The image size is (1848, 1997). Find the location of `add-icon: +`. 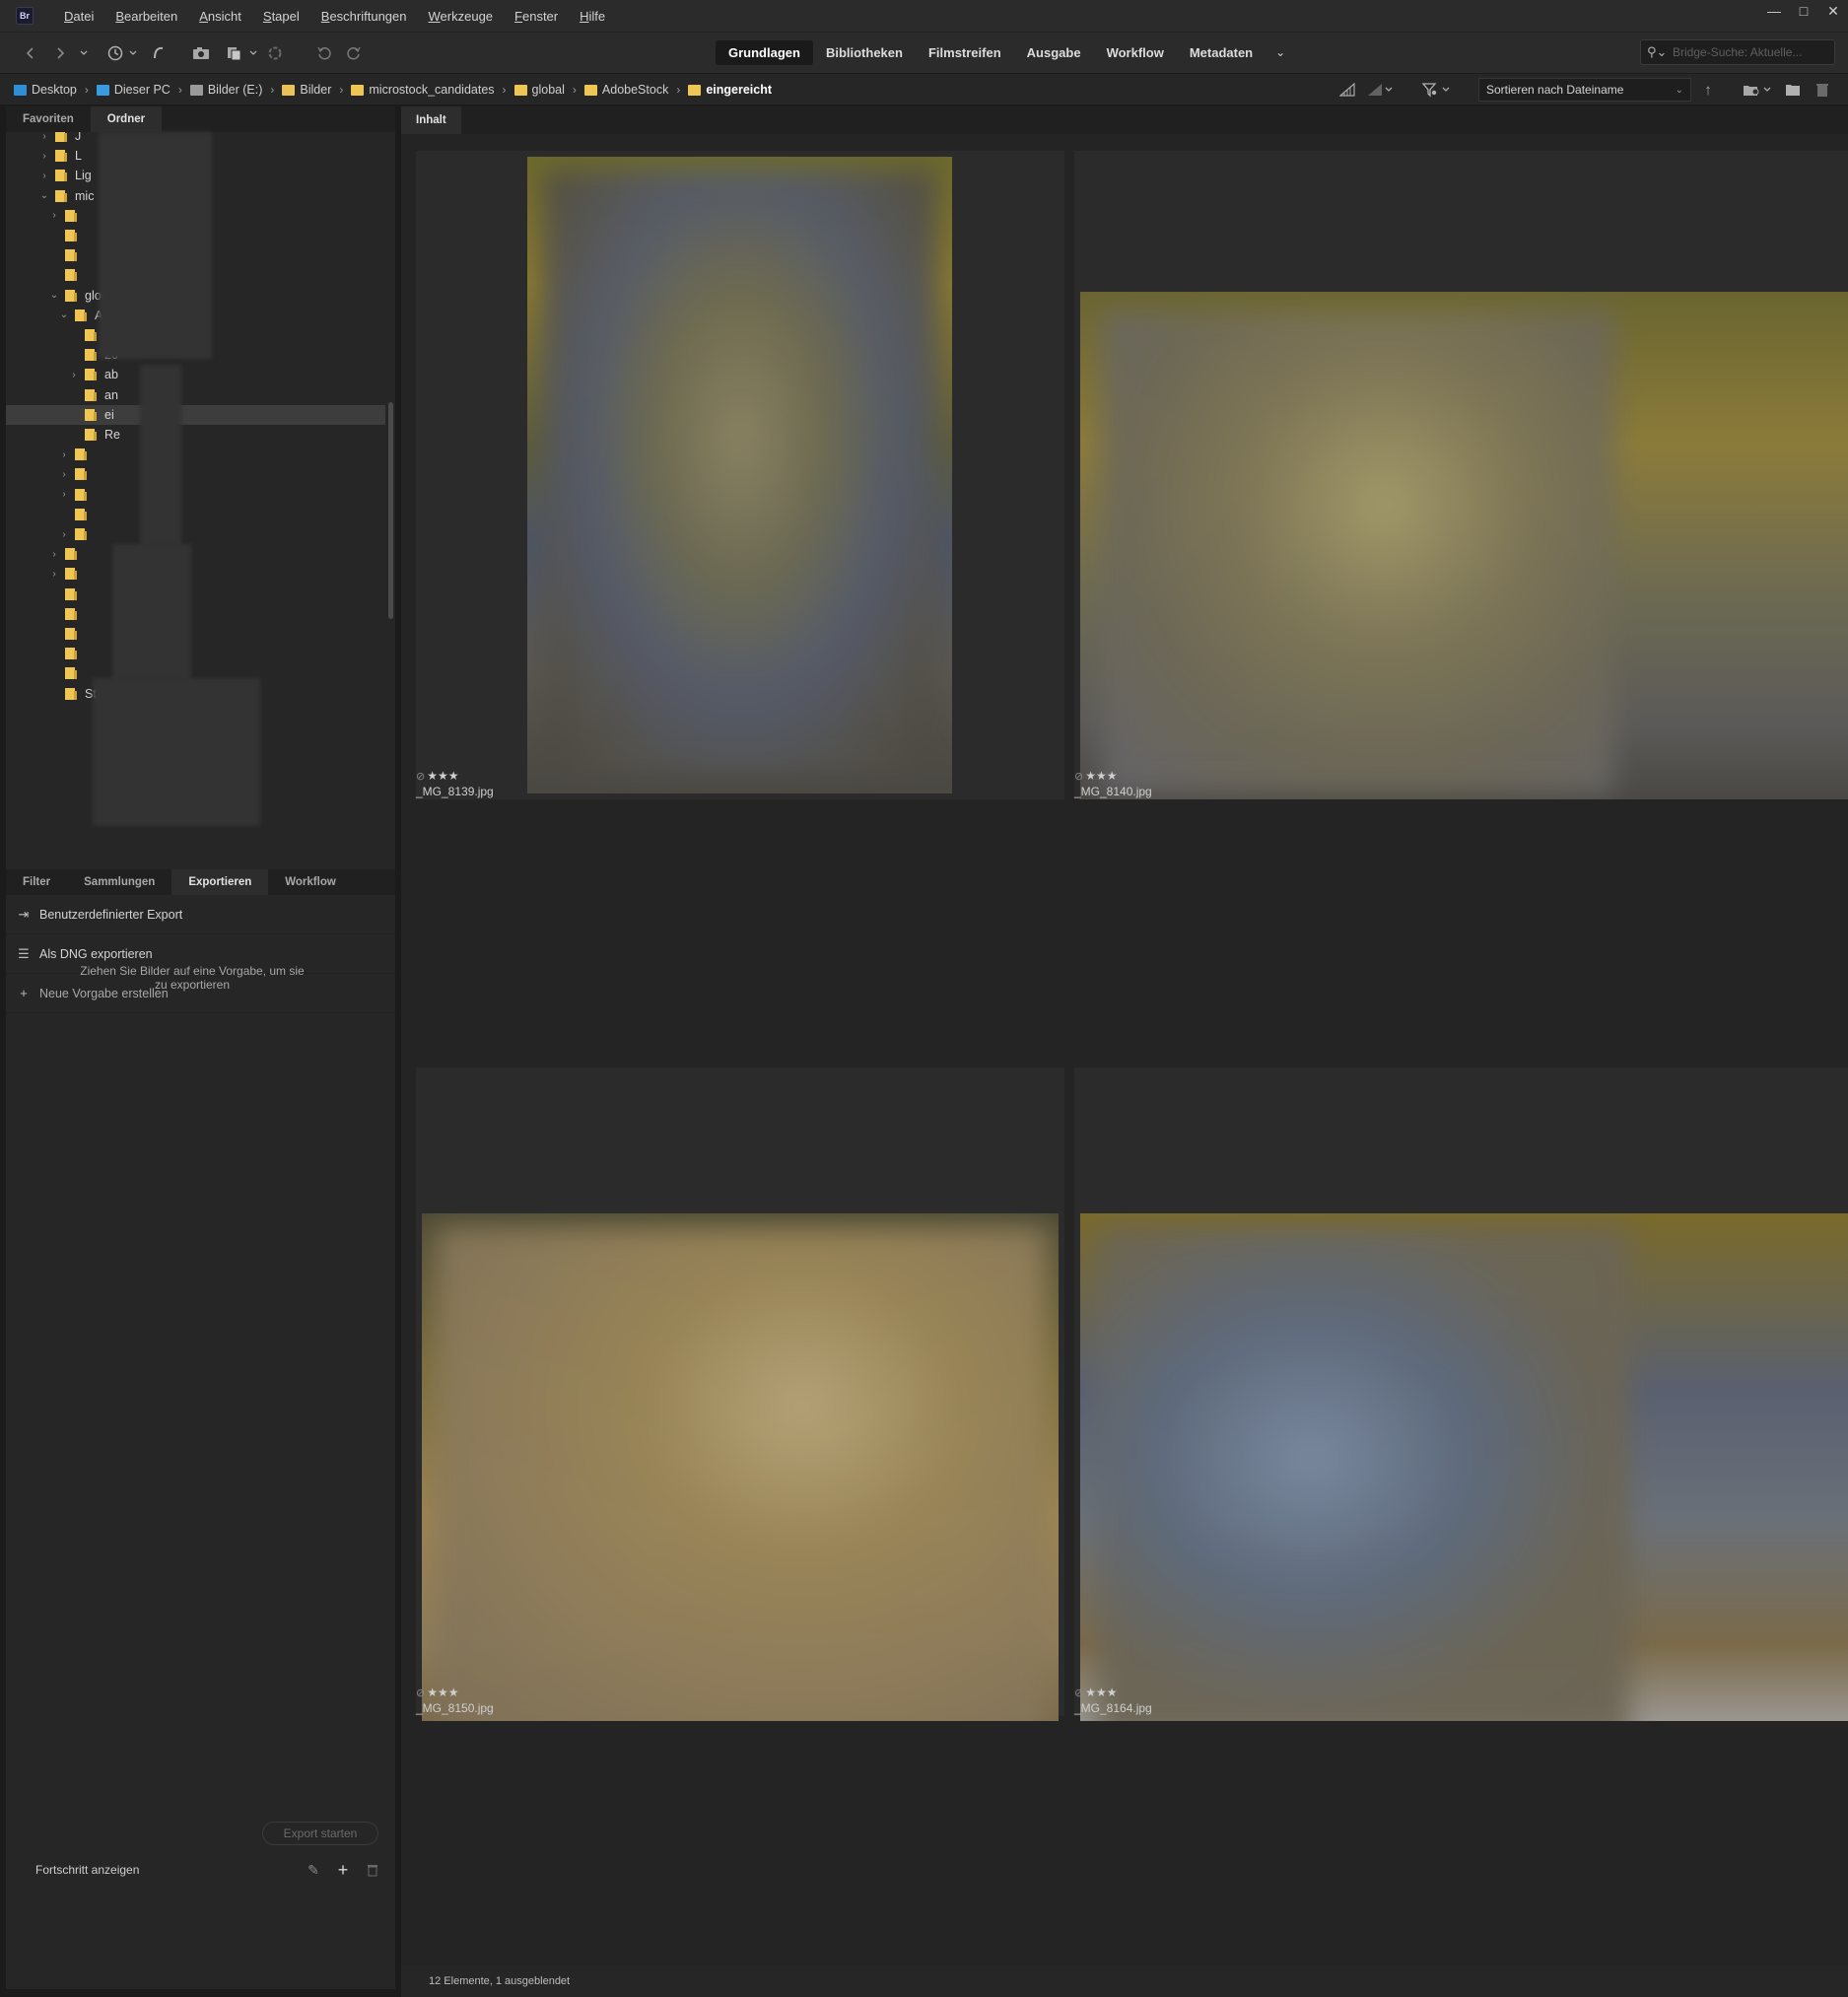

add-icon: + is located at coordinates (343, 1870).